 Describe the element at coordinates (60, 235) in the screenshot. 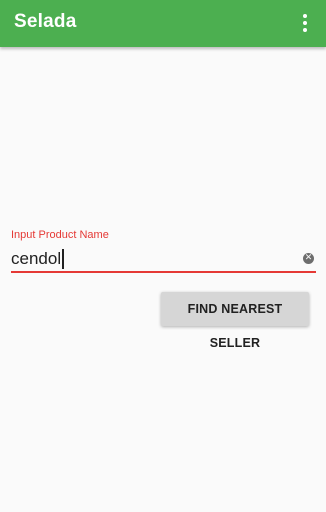

I see `product-name-label: Input Product Name` at that location.